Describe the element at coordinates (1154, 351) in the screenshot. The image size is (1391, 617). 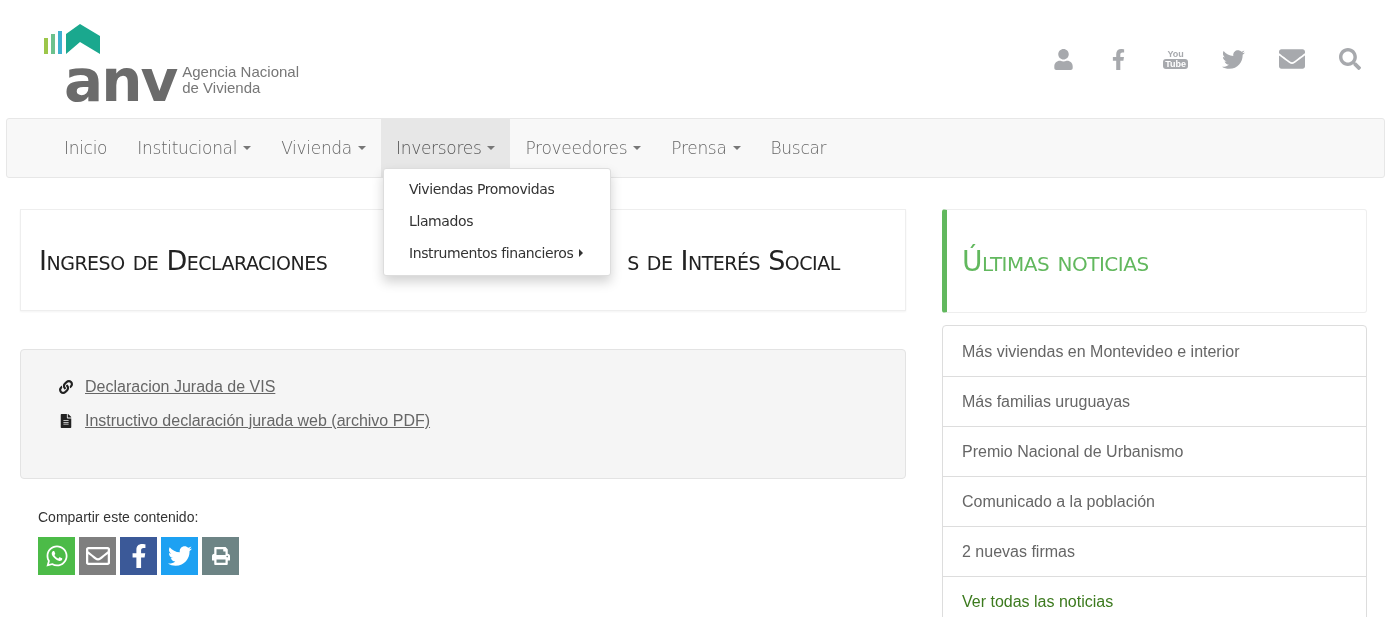
I see `news-item: Más viviendas en Montevideo e interior` at that location.